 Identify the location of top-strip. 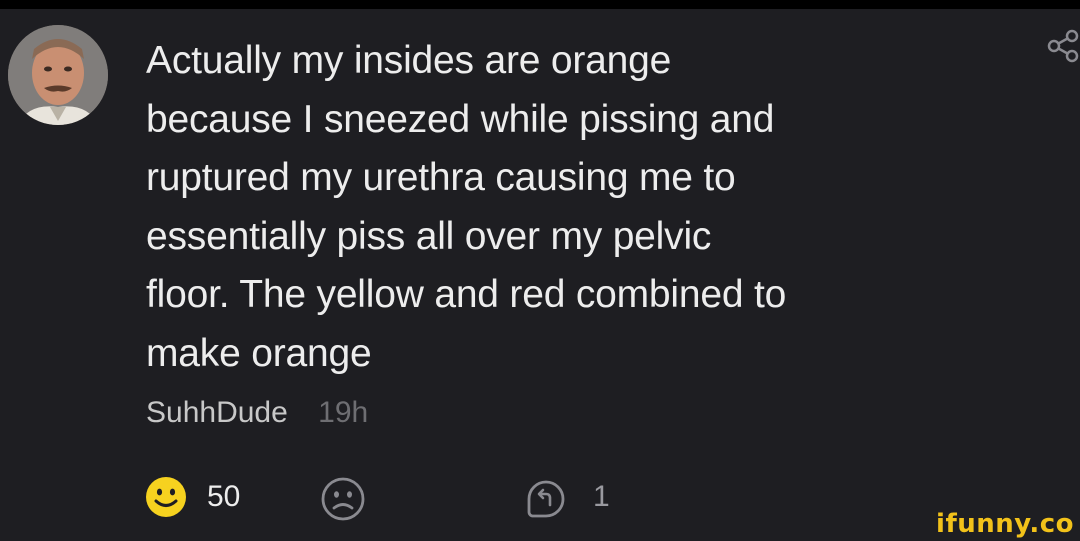
(540, 4).